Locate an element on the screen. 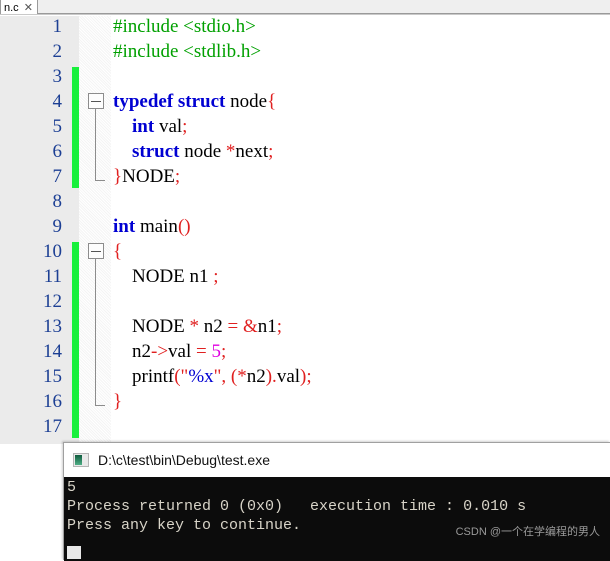 The width and height of the screenshot is (610, 561). line-number: 12 is located at coordinates (52, 301).